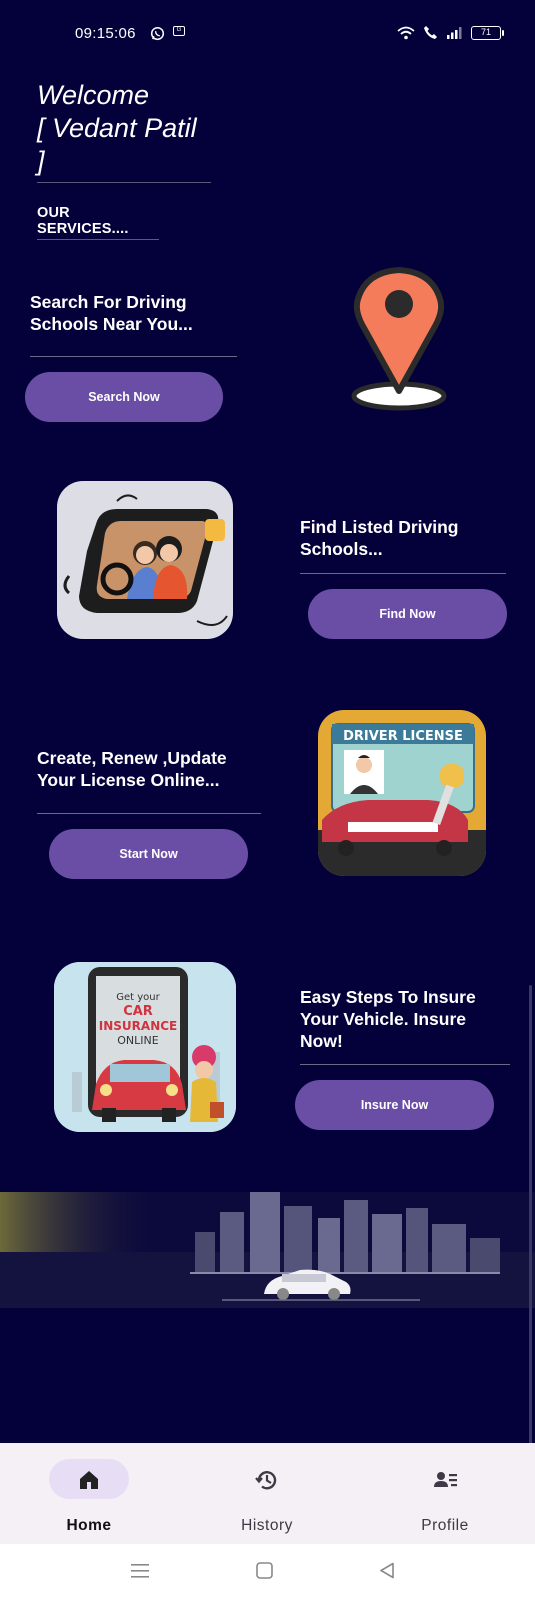 The height and width of the screenshot is (1599, 535). I want to click on nav-profile: Profile, so click(445, 1493).